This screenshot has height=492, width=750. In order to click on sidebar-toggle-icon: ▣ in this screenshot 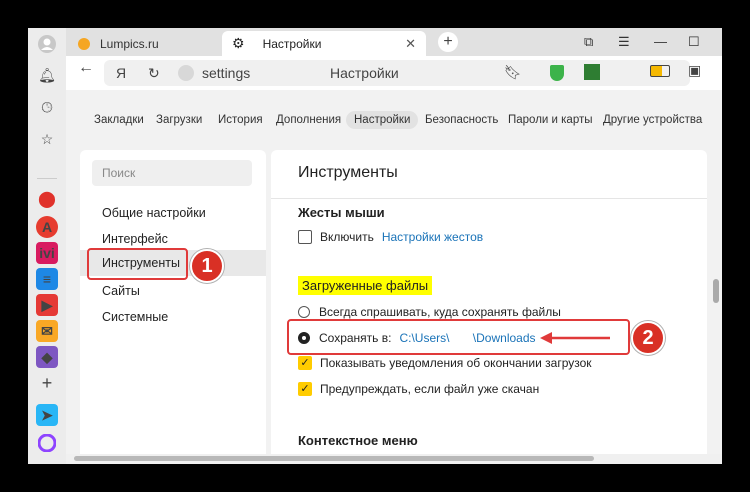, I will do `click(694, 70)`.